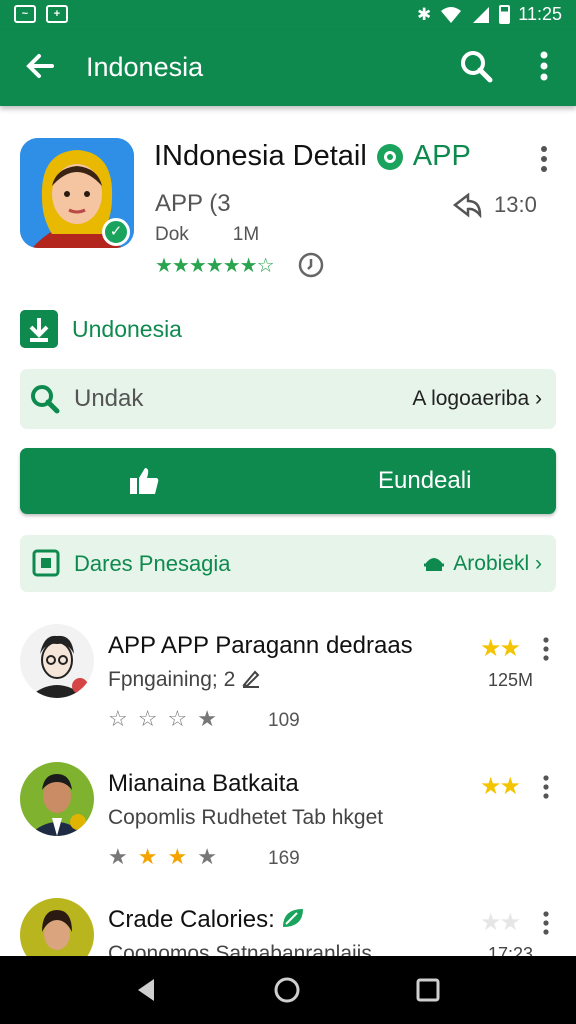 This screenshot has width=576, height=1024. What do you see at coordinates (293, 918) in the screenshot?
I see `leaf-icon` at bounding box center [293, 918].